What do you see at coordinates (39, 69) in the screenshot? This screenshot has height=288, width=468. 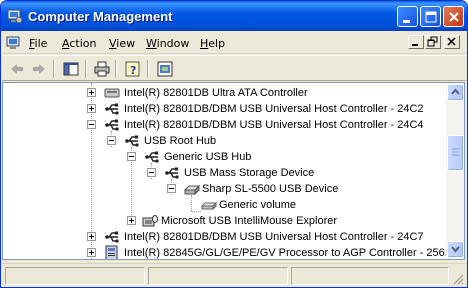 I see `forward-icon` at bounding box center [39, 69].